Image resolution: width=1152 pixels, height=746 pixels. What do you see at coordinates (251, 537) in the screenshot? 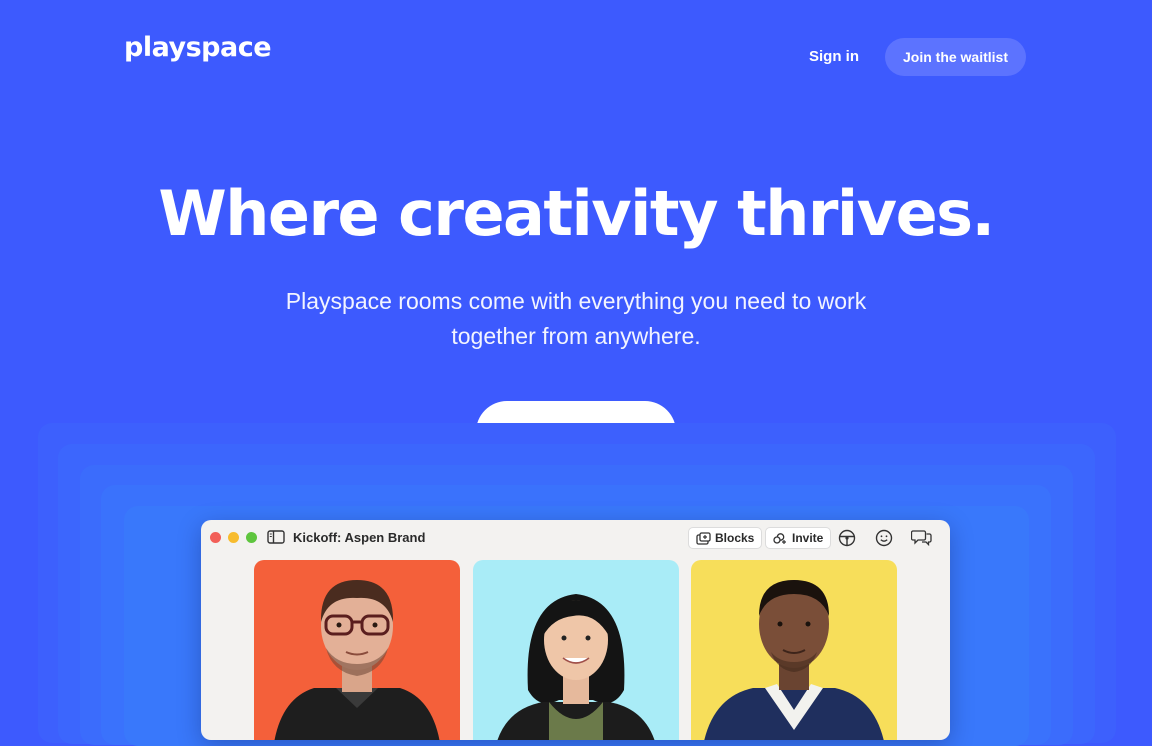
I see `window-zoom-button` at bounding box center [251, 537].